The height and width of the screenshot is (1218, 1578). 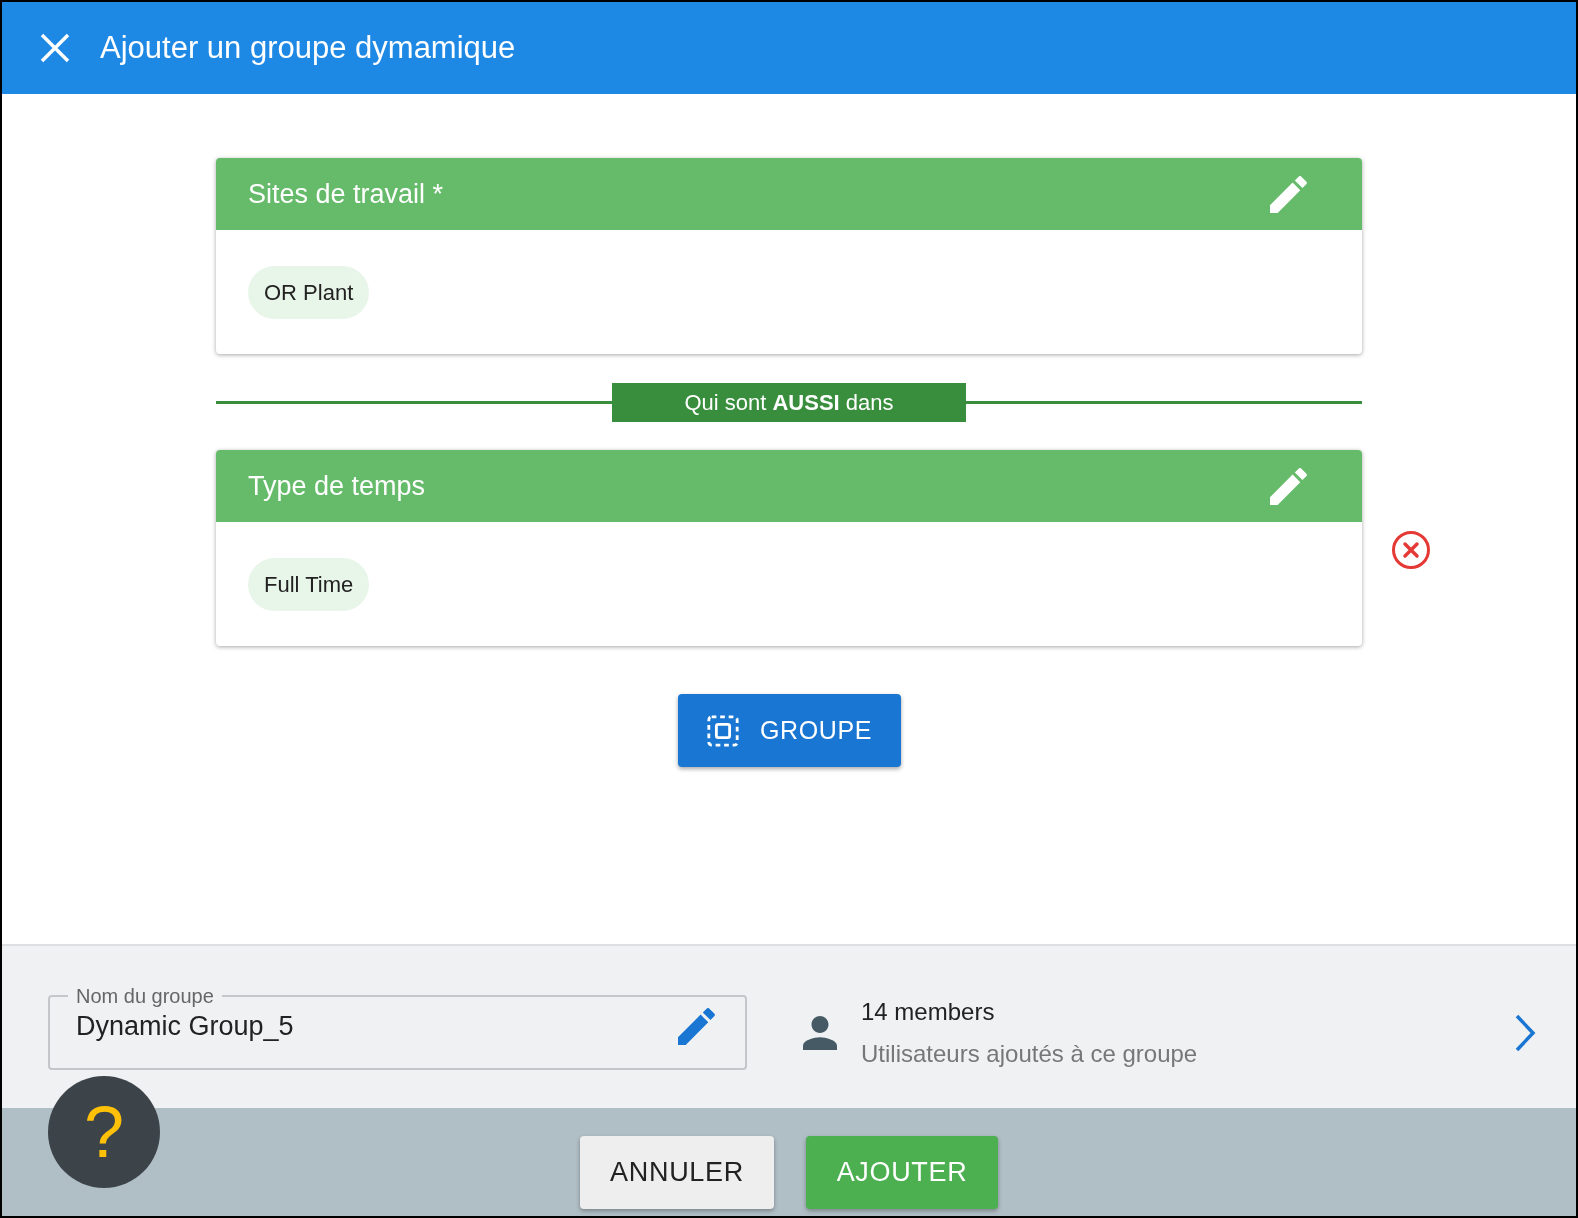 I want to click on close-icon, so click(x=55, y=48).